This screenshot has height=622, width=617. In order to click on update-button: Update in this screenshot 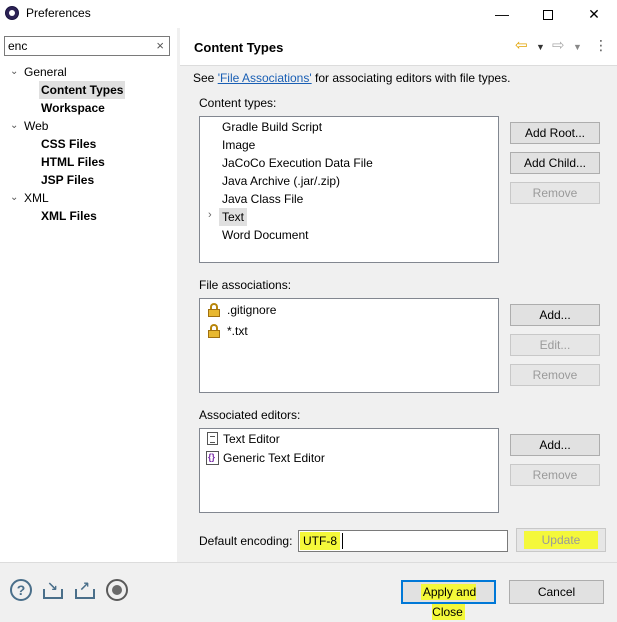, I will do `click(561, 540)`.